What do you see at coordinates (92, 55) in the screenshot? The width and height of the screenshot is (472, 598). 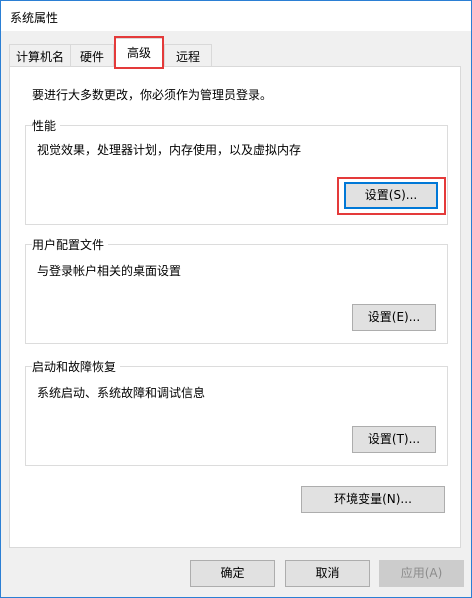 I see `tab-hardware: 硬件` at bounding box center [92, 55].